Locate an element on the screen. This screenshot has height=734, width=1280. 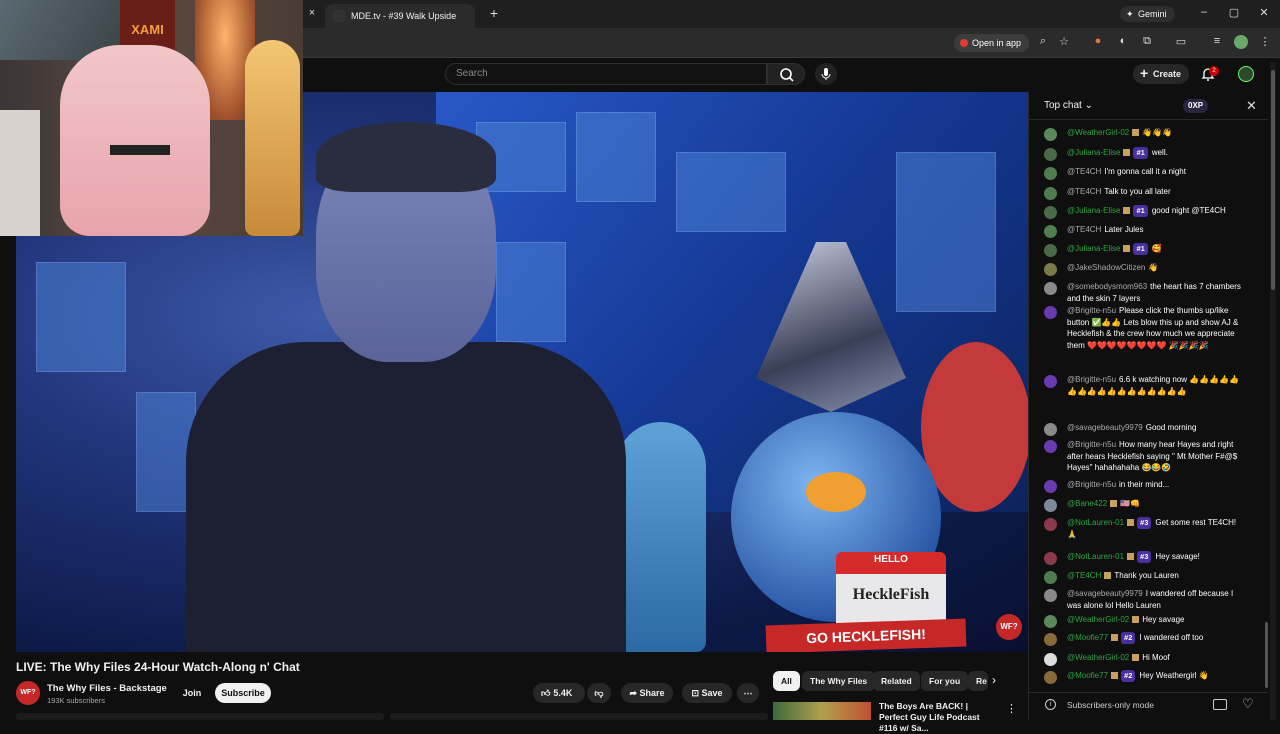
new-tab-button: + is located at coordinates (494, 13).